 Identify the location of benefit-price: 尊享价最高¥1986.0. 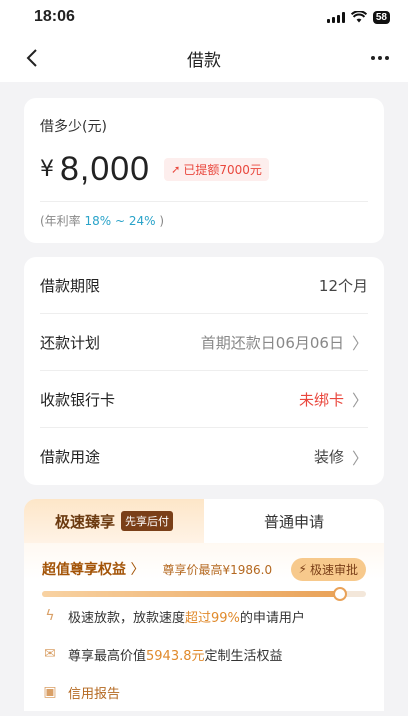
(217, 569).